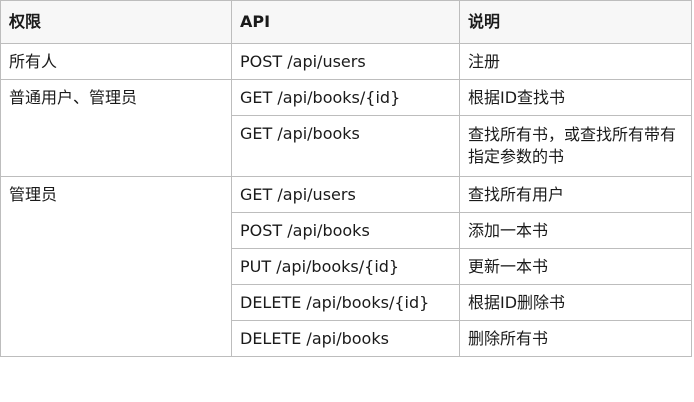 The image size is (694, 402). Describe the element at coordinates (484, 61) in the screenshot. I see `description-text: 注册` at that location.